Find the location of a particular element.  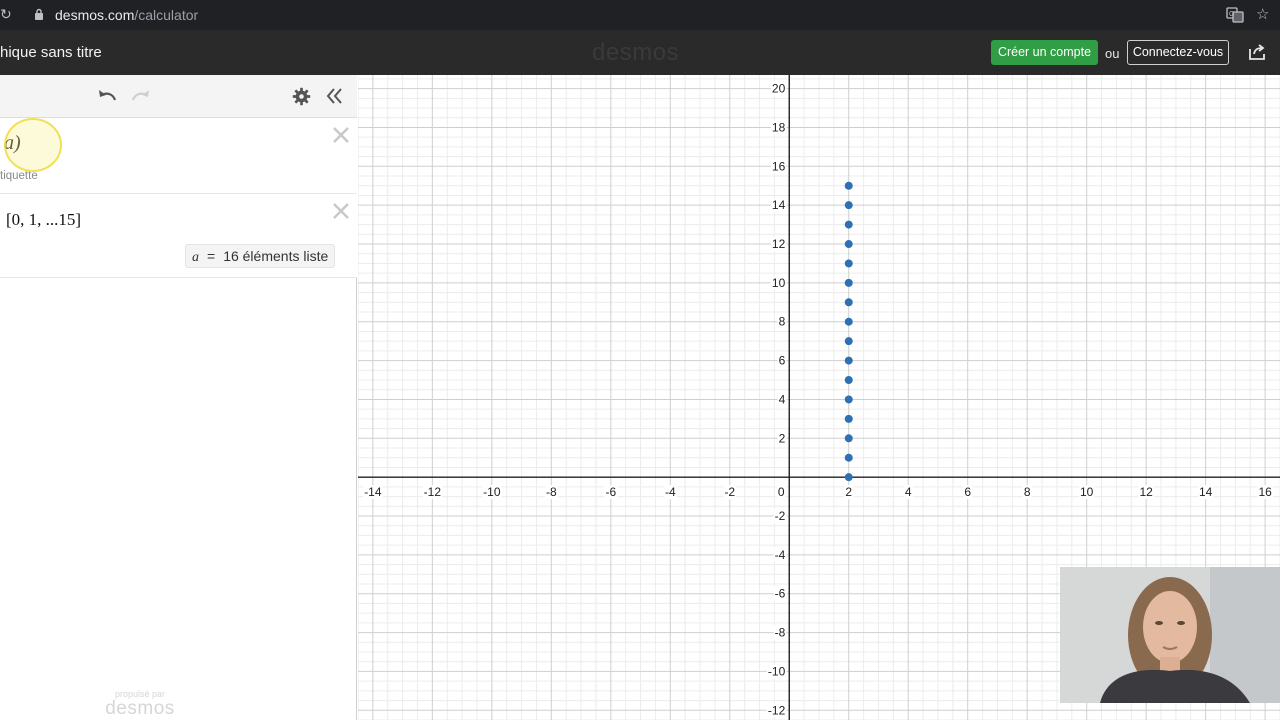

x-tick-label: 10 is located at coordinates (1087, 492).